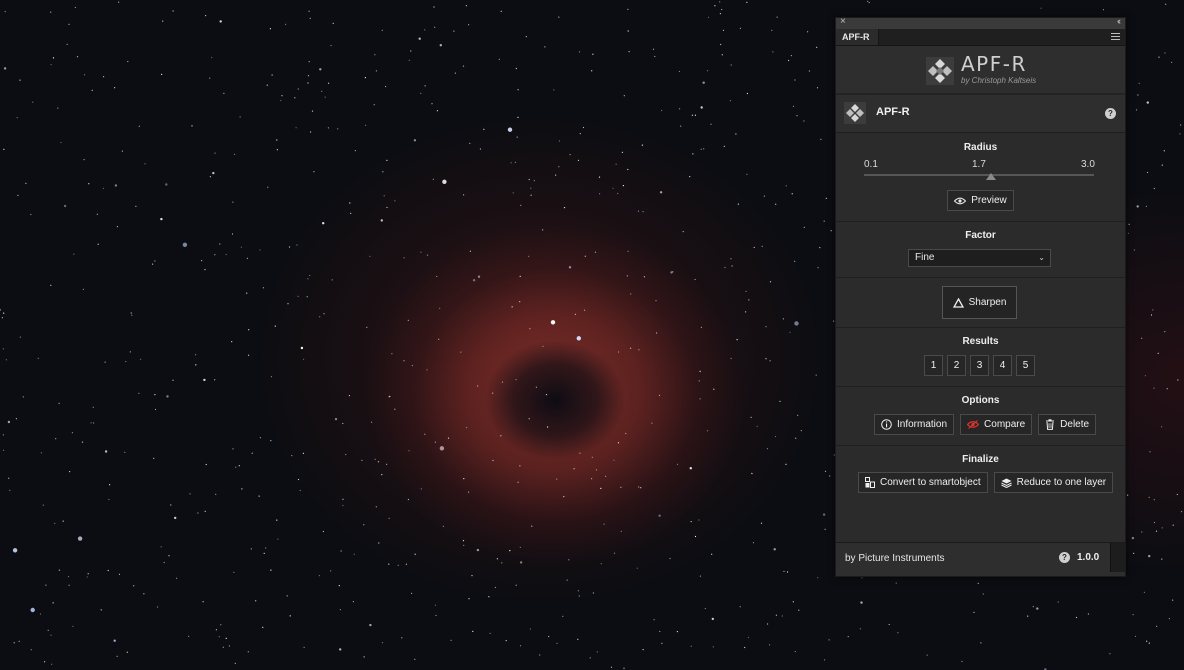  I want to click on result-4-button: 4, so click(1002, 365).